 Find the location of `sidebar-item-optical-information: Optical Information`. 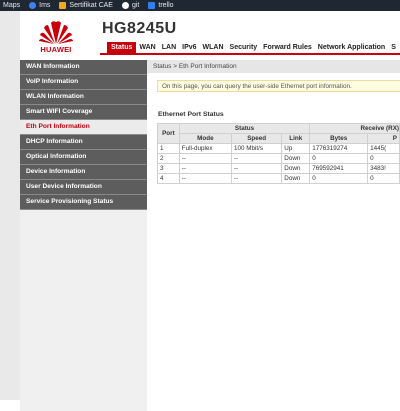

sidebar-item-optical-information: Optical Information is located at coordinates (83, 157).